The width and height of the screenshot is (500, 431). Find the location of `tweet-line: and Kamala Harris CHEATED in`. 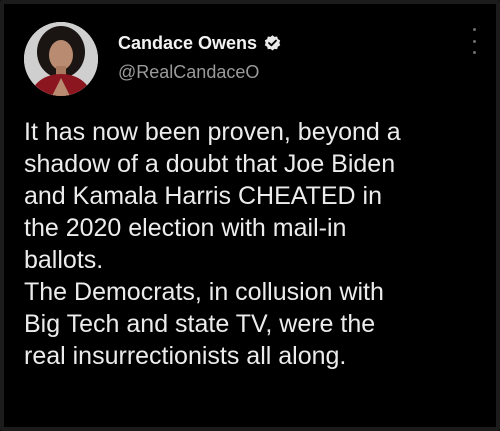

tweet-line: and Kamala Harris CHEATED in is located at coordinates (203, 196).